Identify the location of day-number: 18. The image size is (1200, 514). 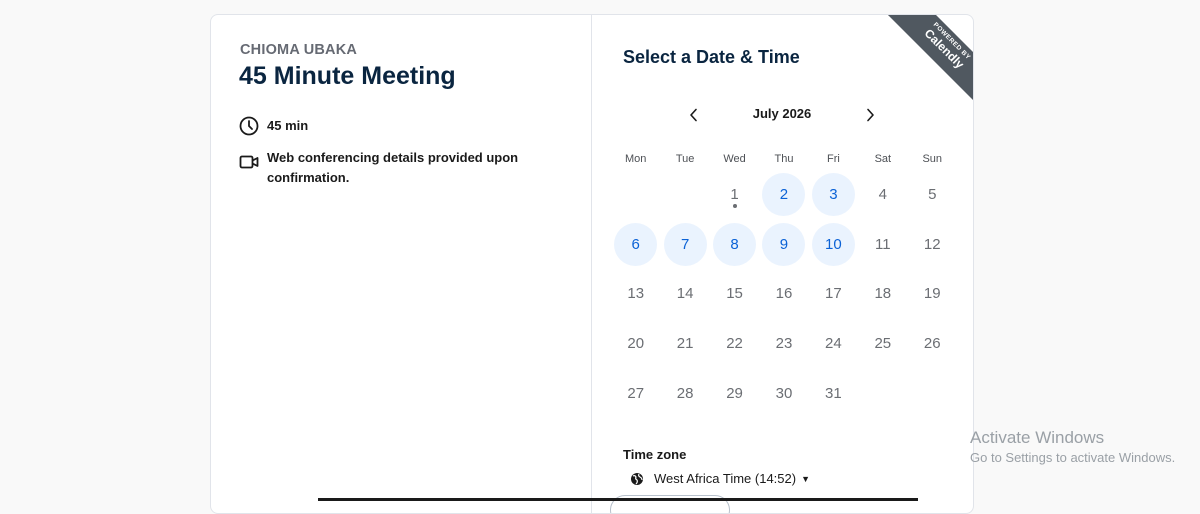
(883, 294).